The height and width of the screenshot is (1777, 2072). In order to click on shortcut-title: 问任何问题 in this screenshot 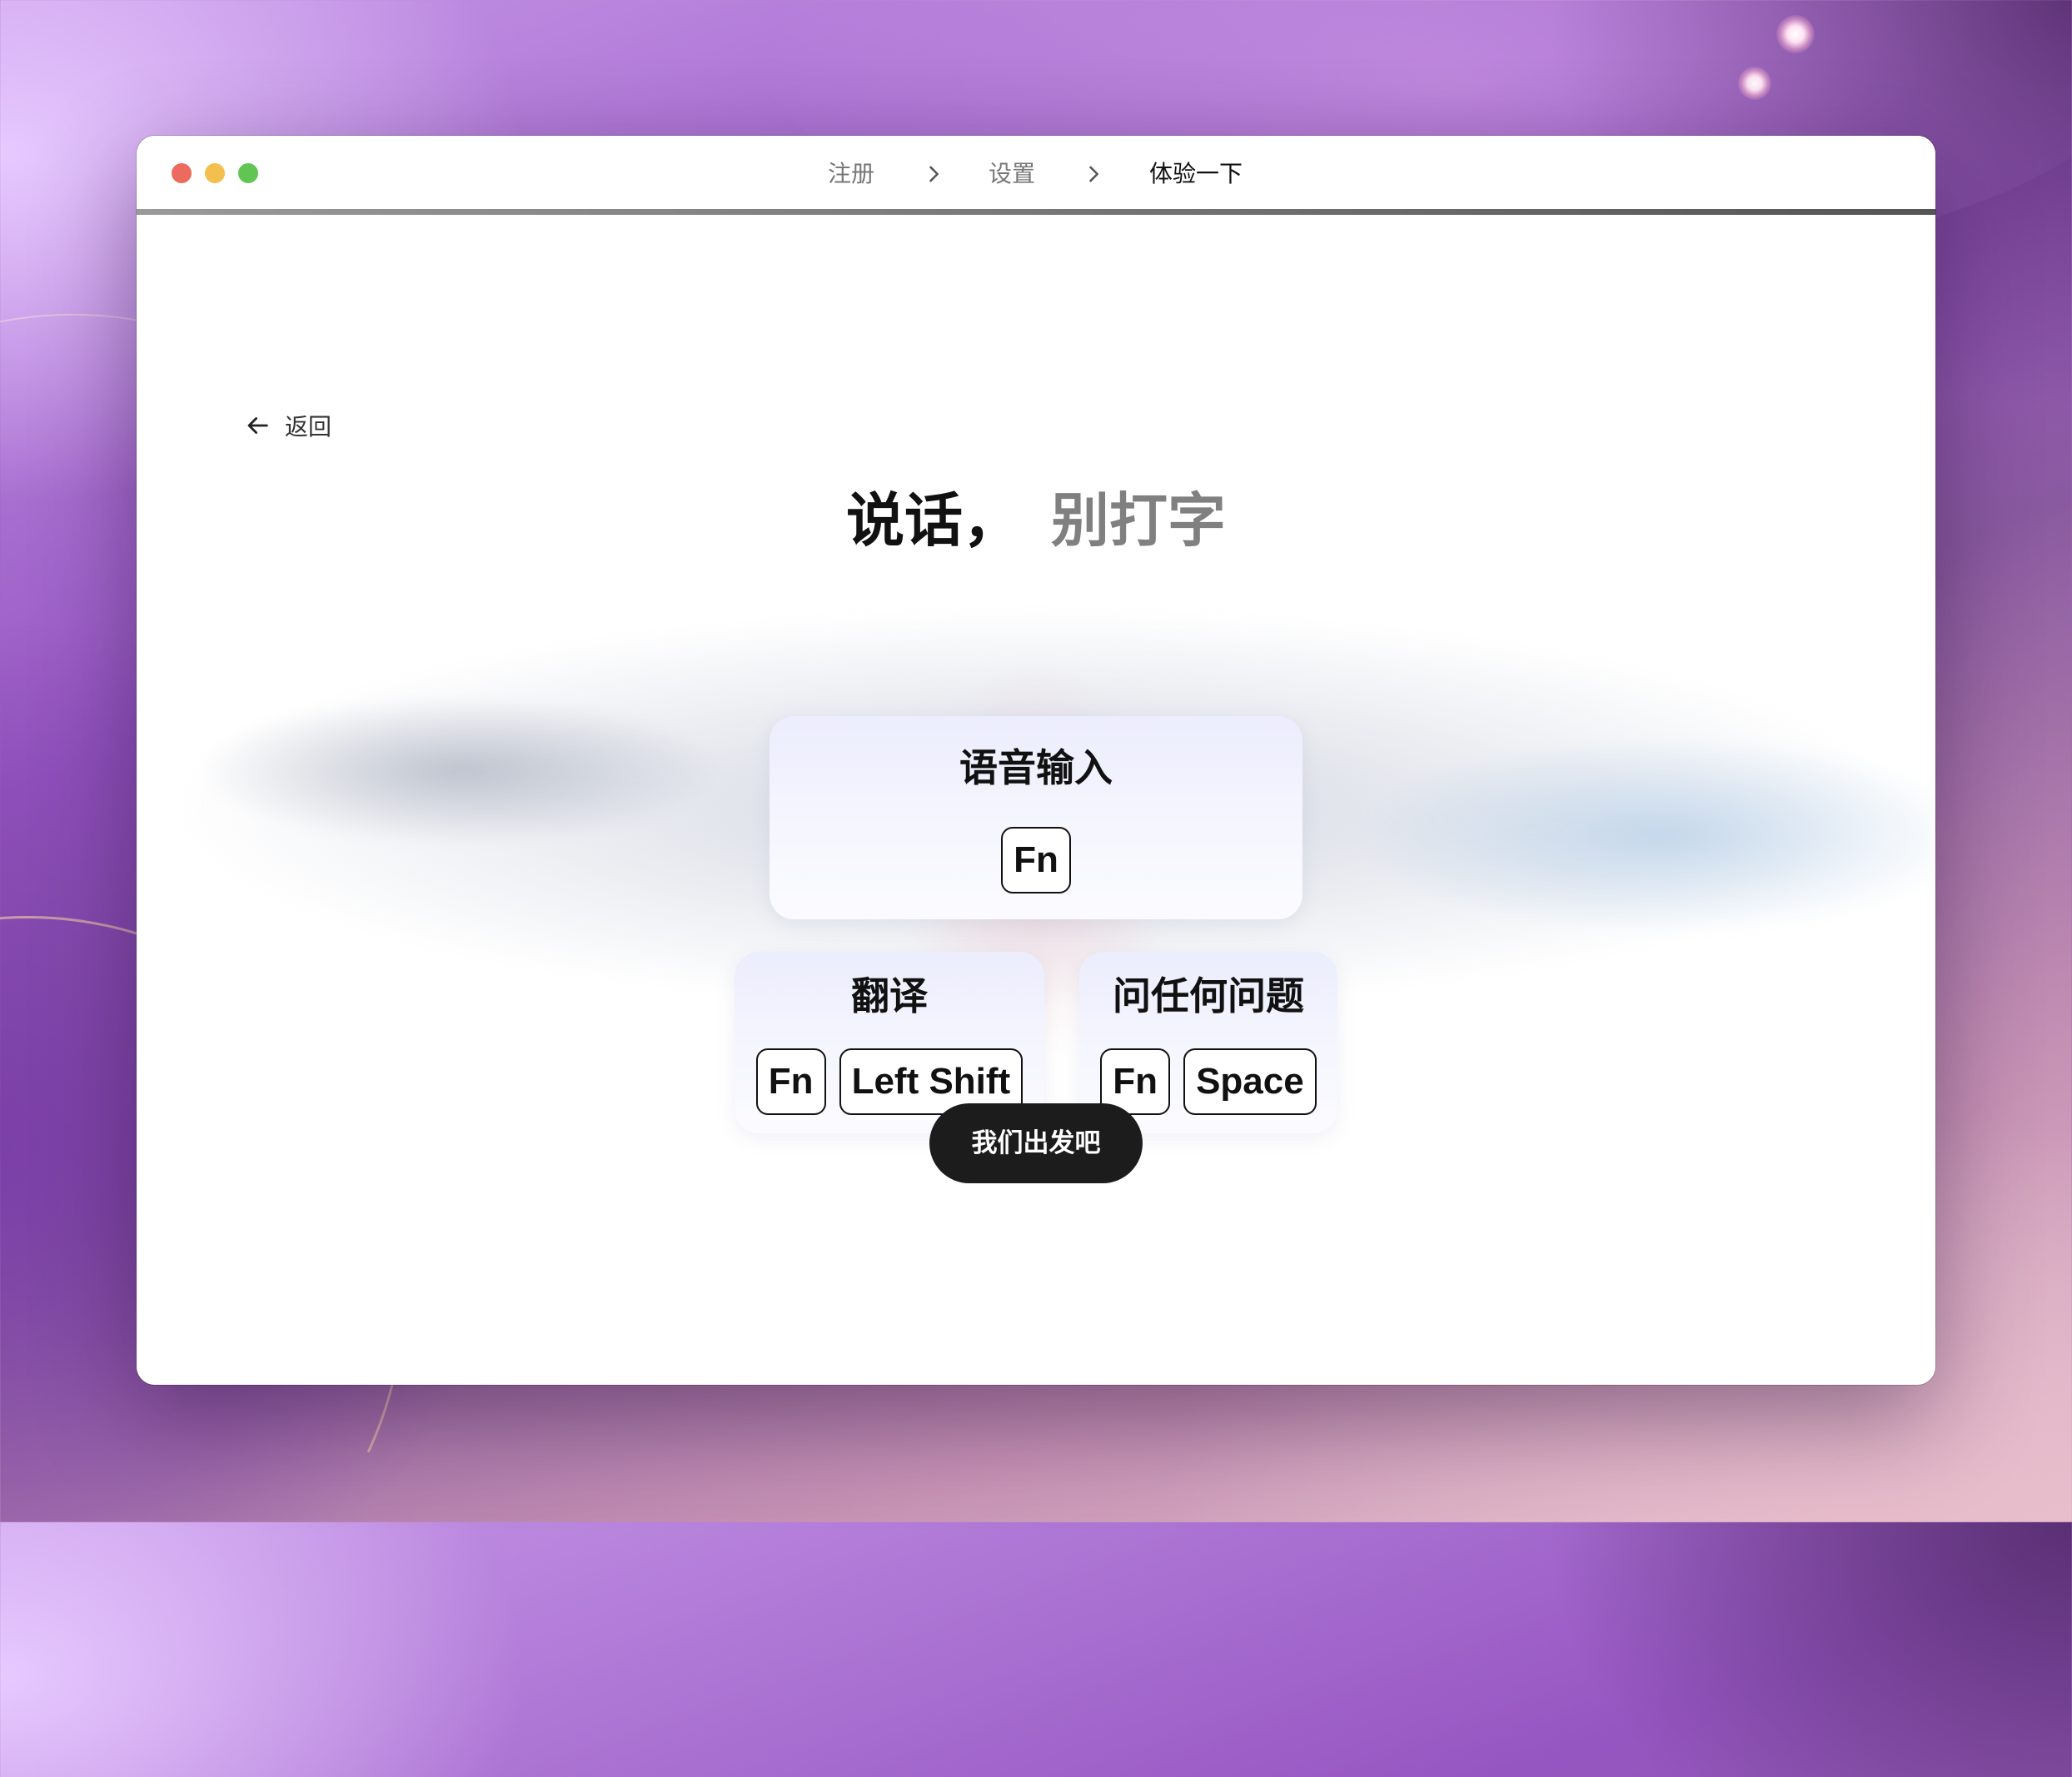, I will do `click(1208, 995)`.